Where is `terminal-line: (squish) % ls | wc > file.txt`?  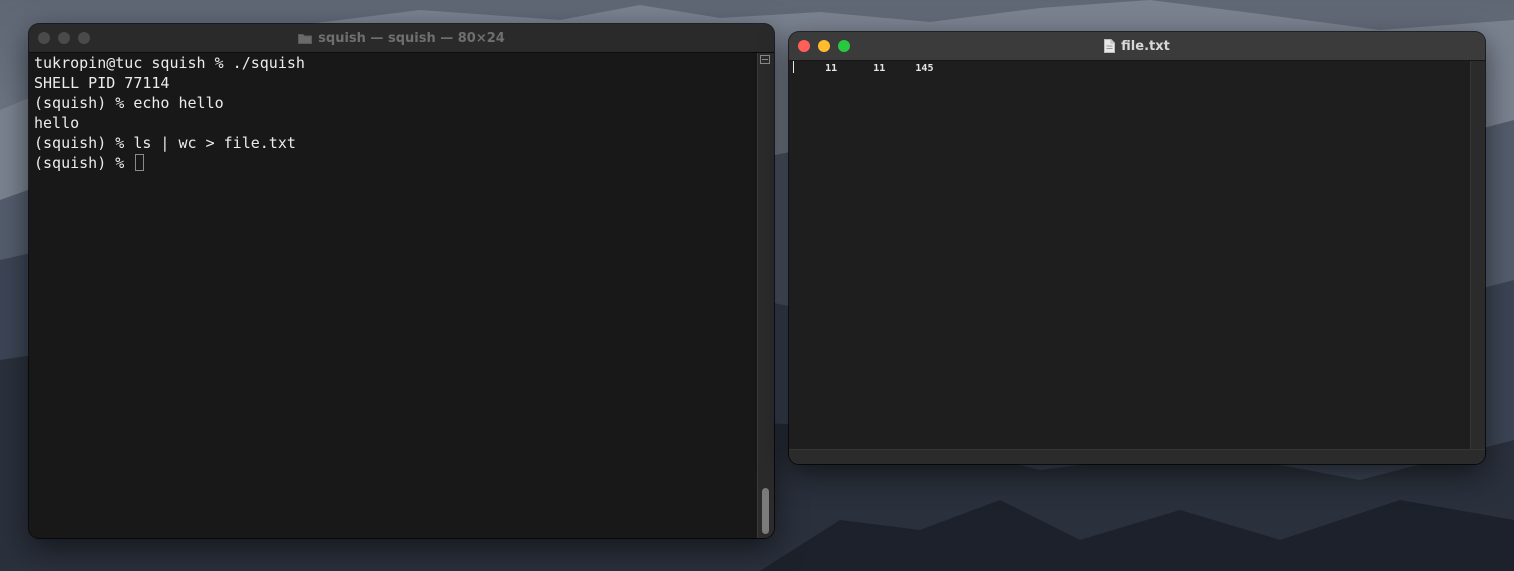
terminal-line: (squish) % ls | wc > file.txt is located at coordinates (165, 143).